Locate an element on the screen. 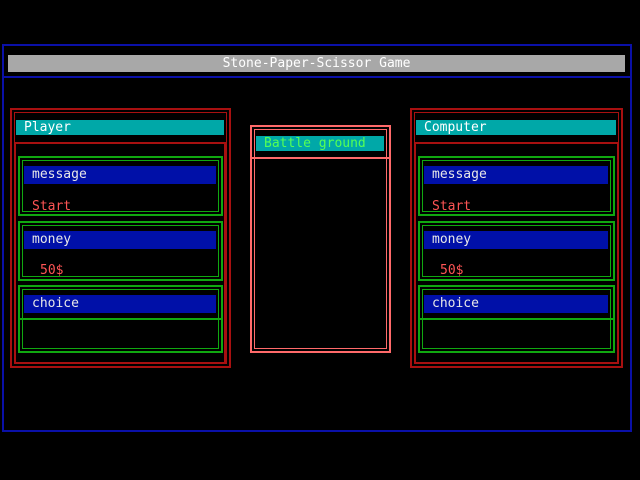  player-choice-divider is located at coordinates (120, 319).